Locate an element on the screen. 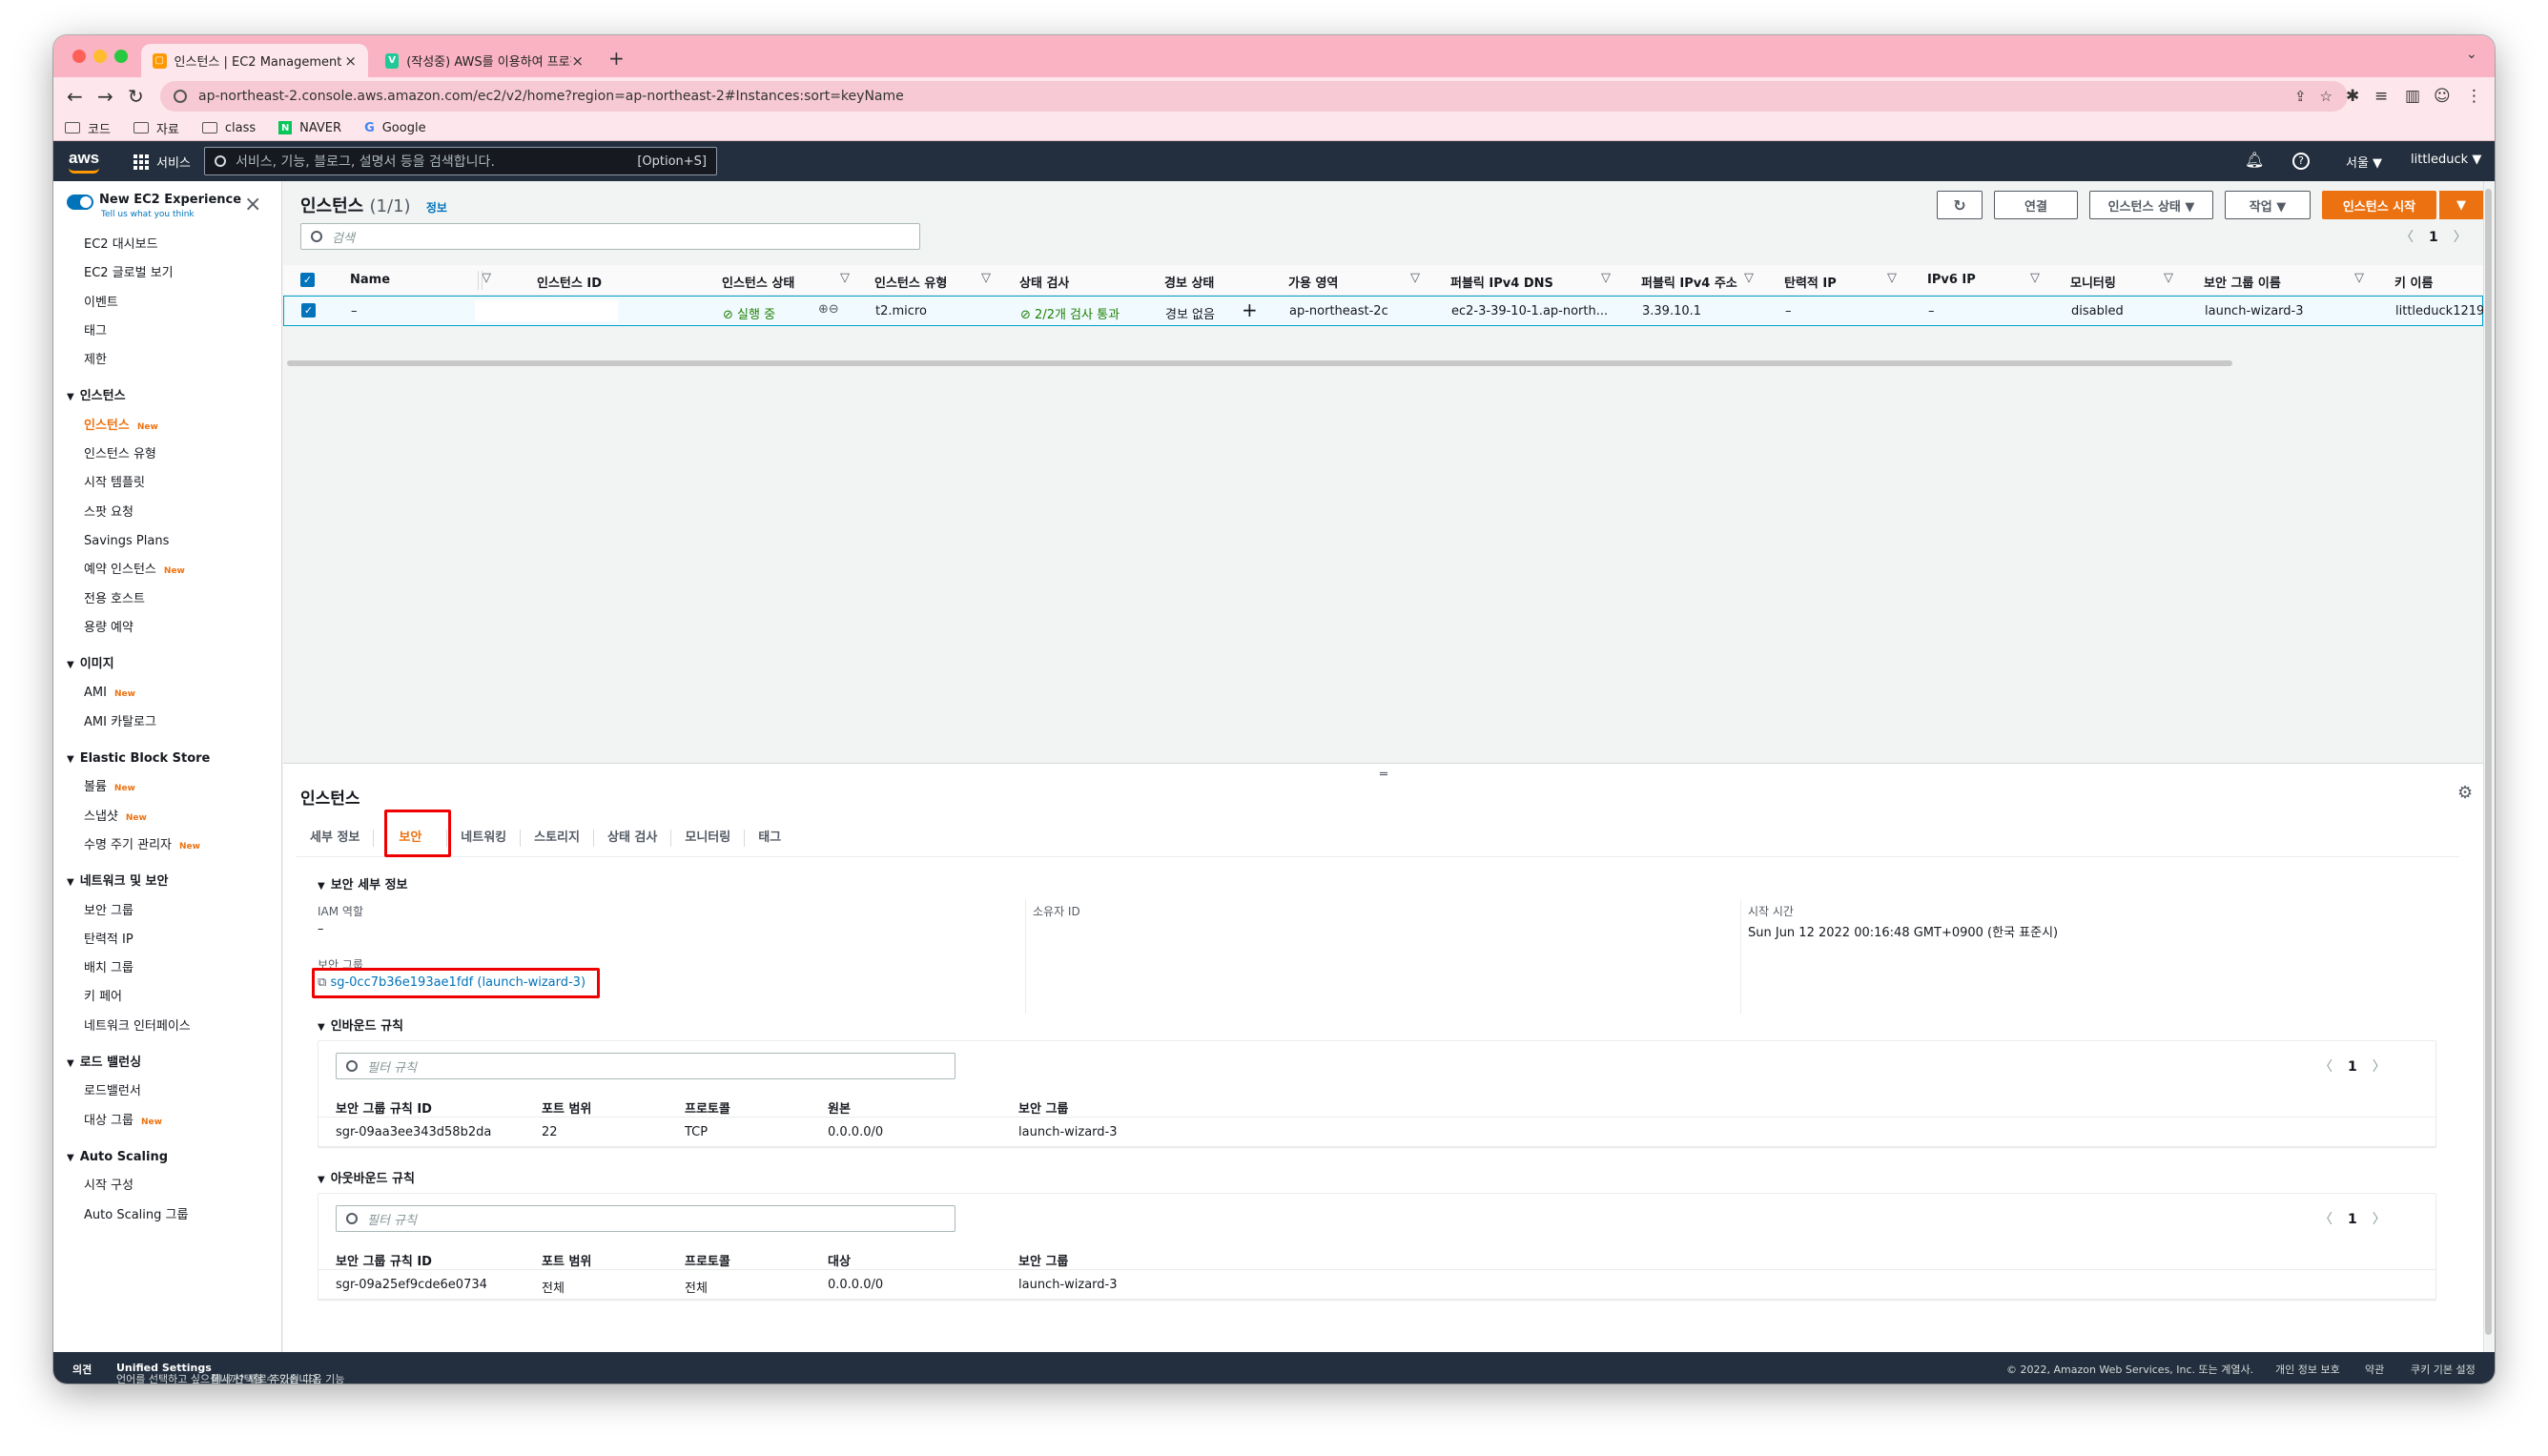 The height and width of the screenshot is (1456, 2548). aws-logo: aws is located at coordinates (84, 161).